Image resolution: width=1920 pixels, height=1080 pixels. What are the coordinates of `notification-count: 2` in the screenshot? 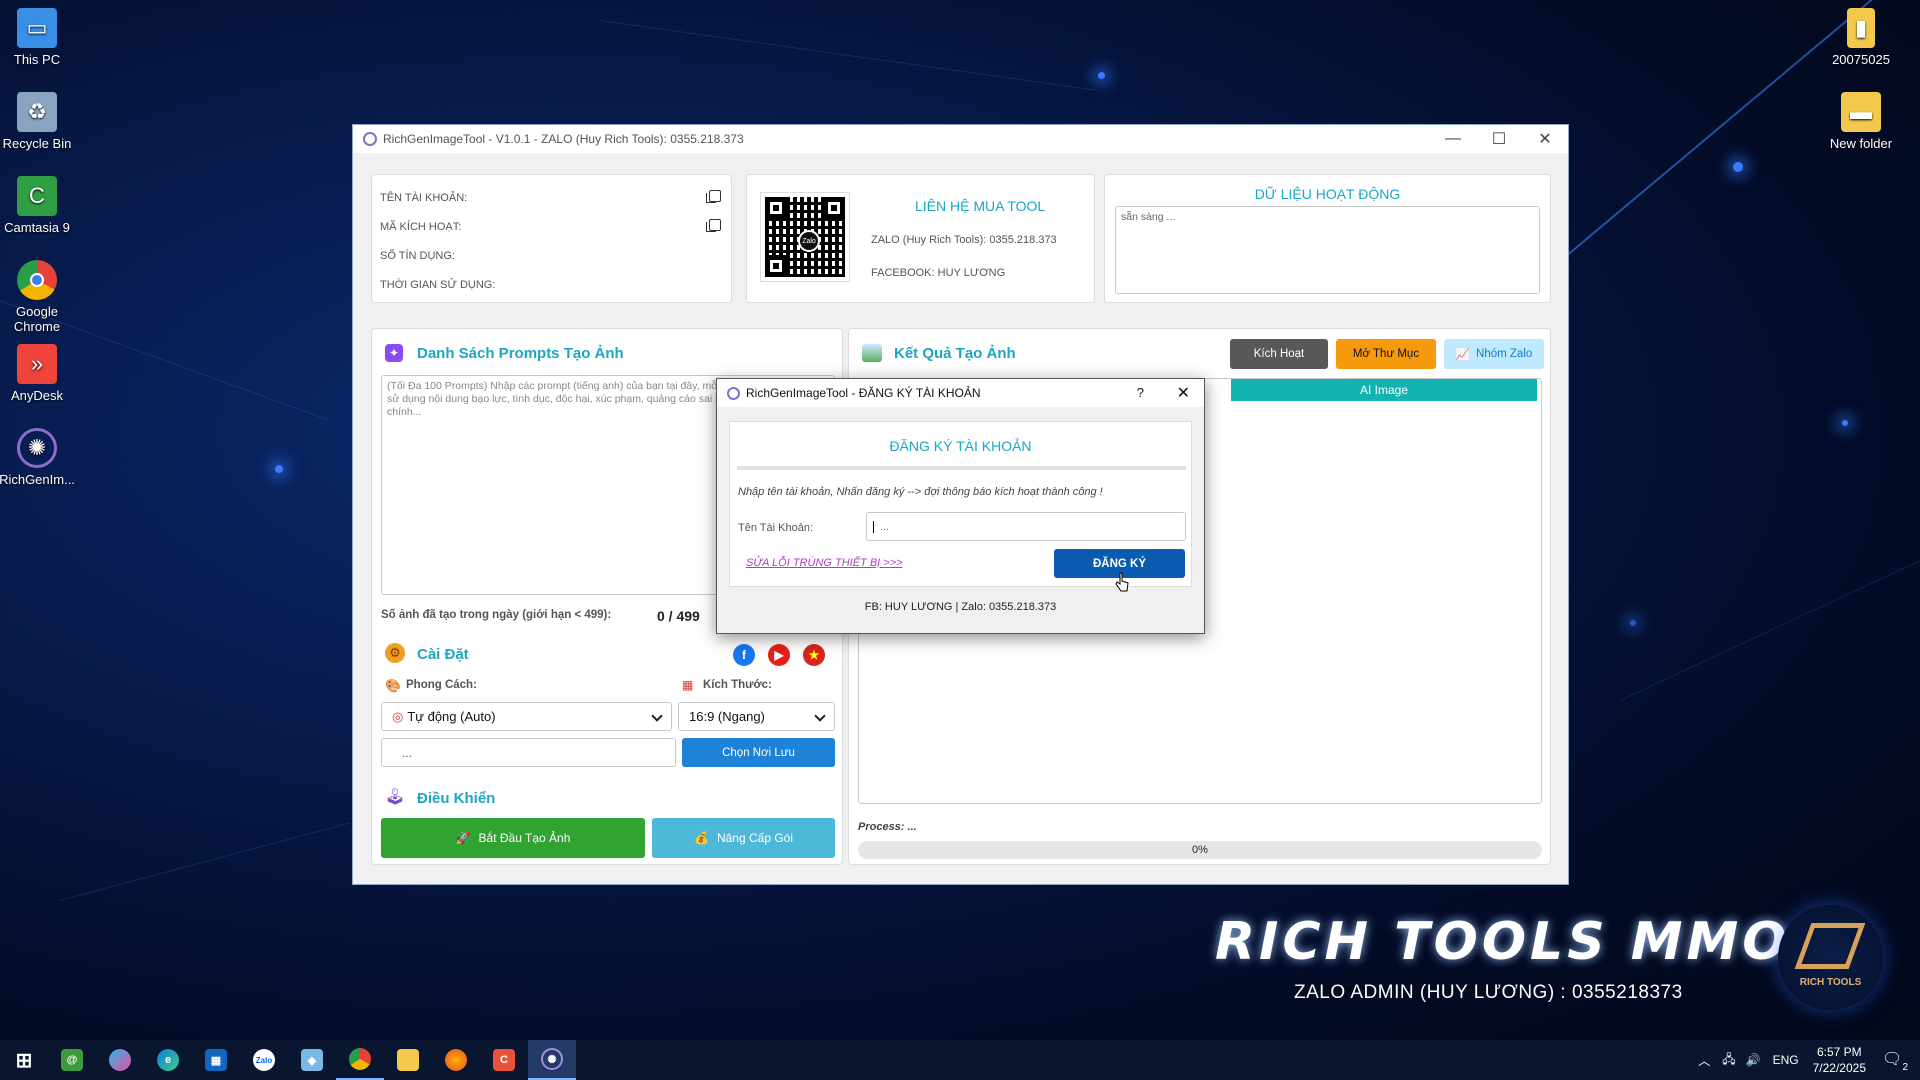 It's located at (1905, 1067).